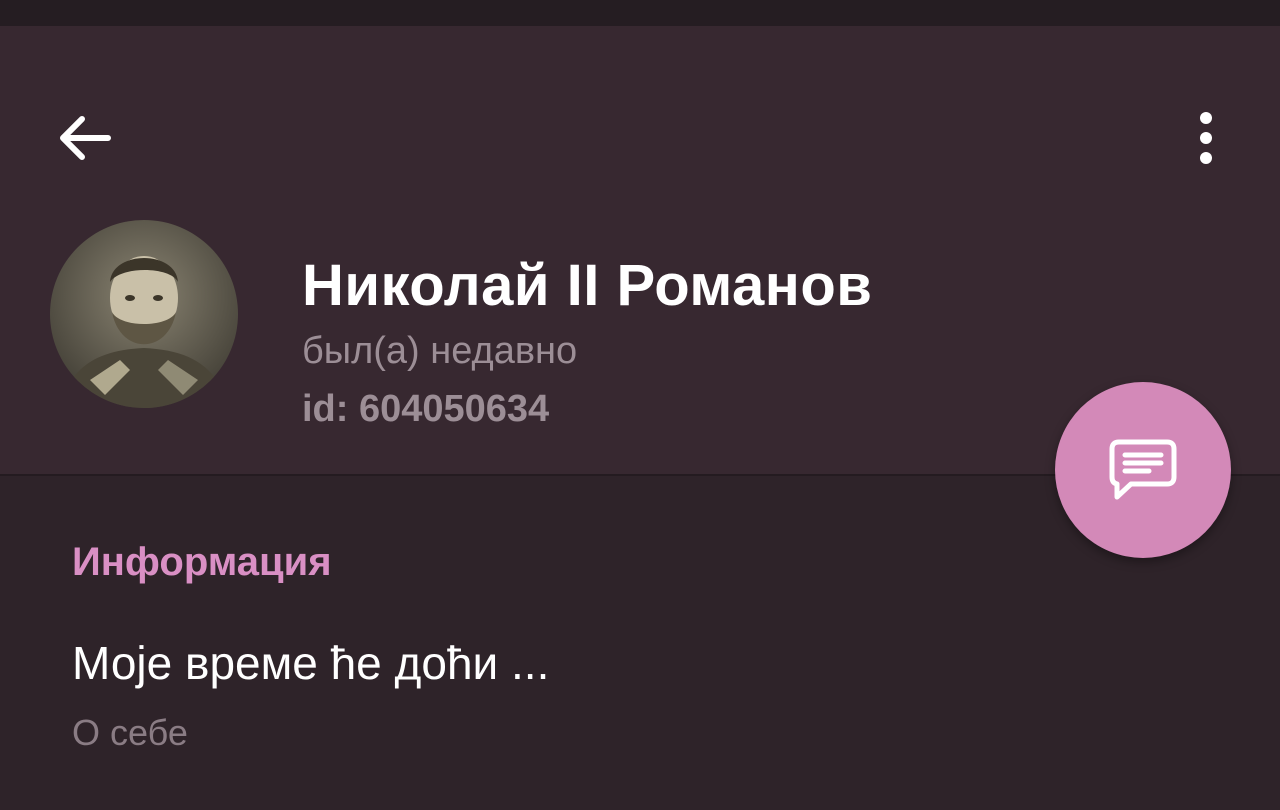 The width and height of the screenshot is (1280, 810). I want to click on send-message-button, so click(1143, 470).